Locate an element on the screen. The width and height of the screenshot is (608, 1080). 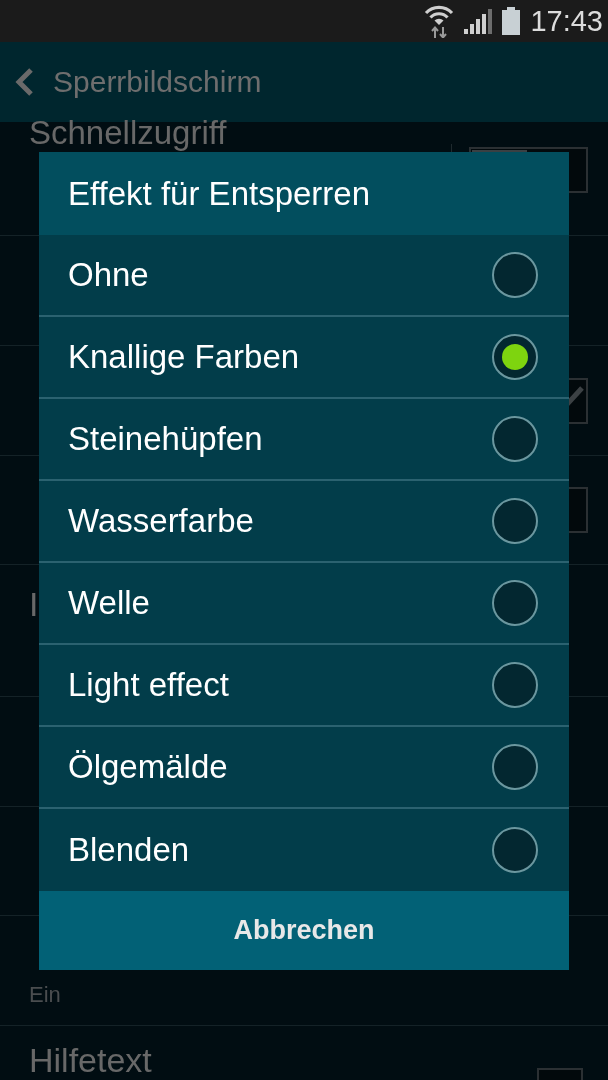
setting-subtitle: Ein is located at coordinates (45, 995).